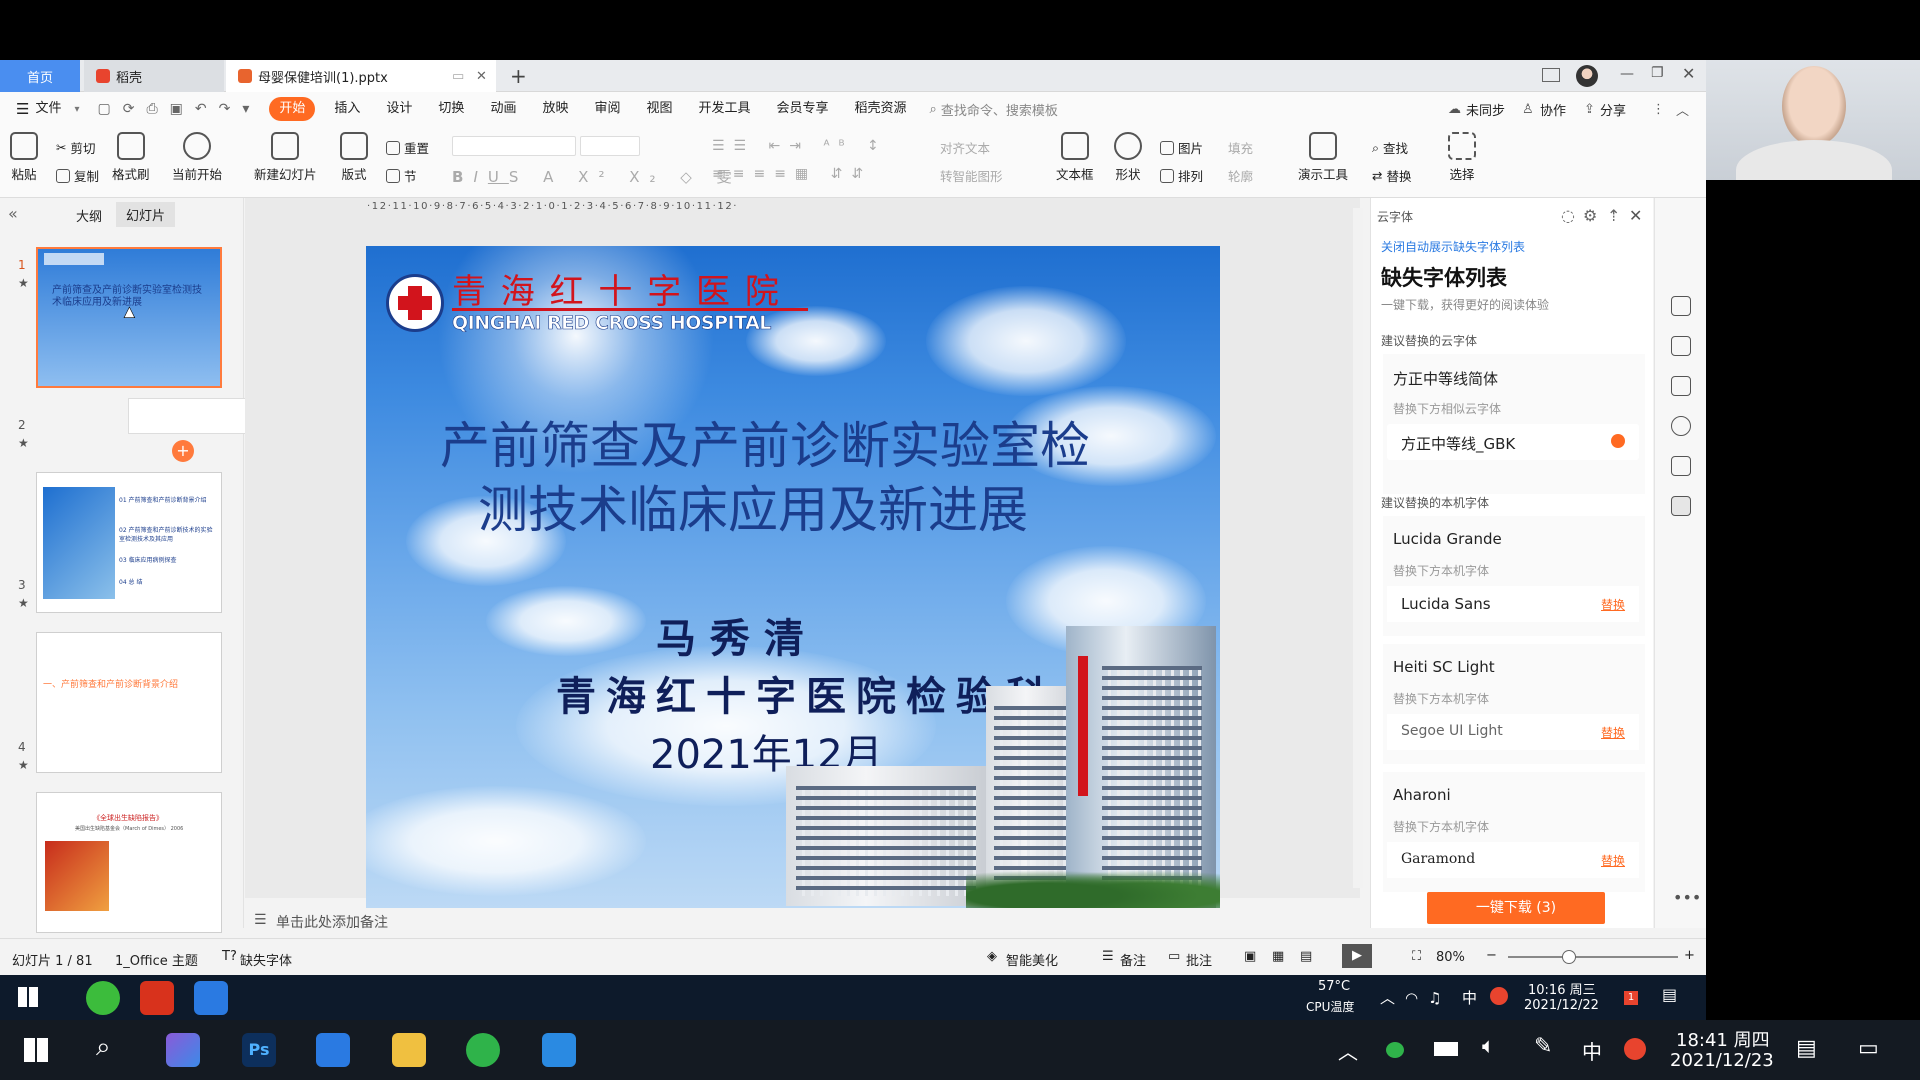  Describe the element at coordinates (881, 109) in the screenshot. I see `menu-docer-resources: 稻壳资源` at that location.